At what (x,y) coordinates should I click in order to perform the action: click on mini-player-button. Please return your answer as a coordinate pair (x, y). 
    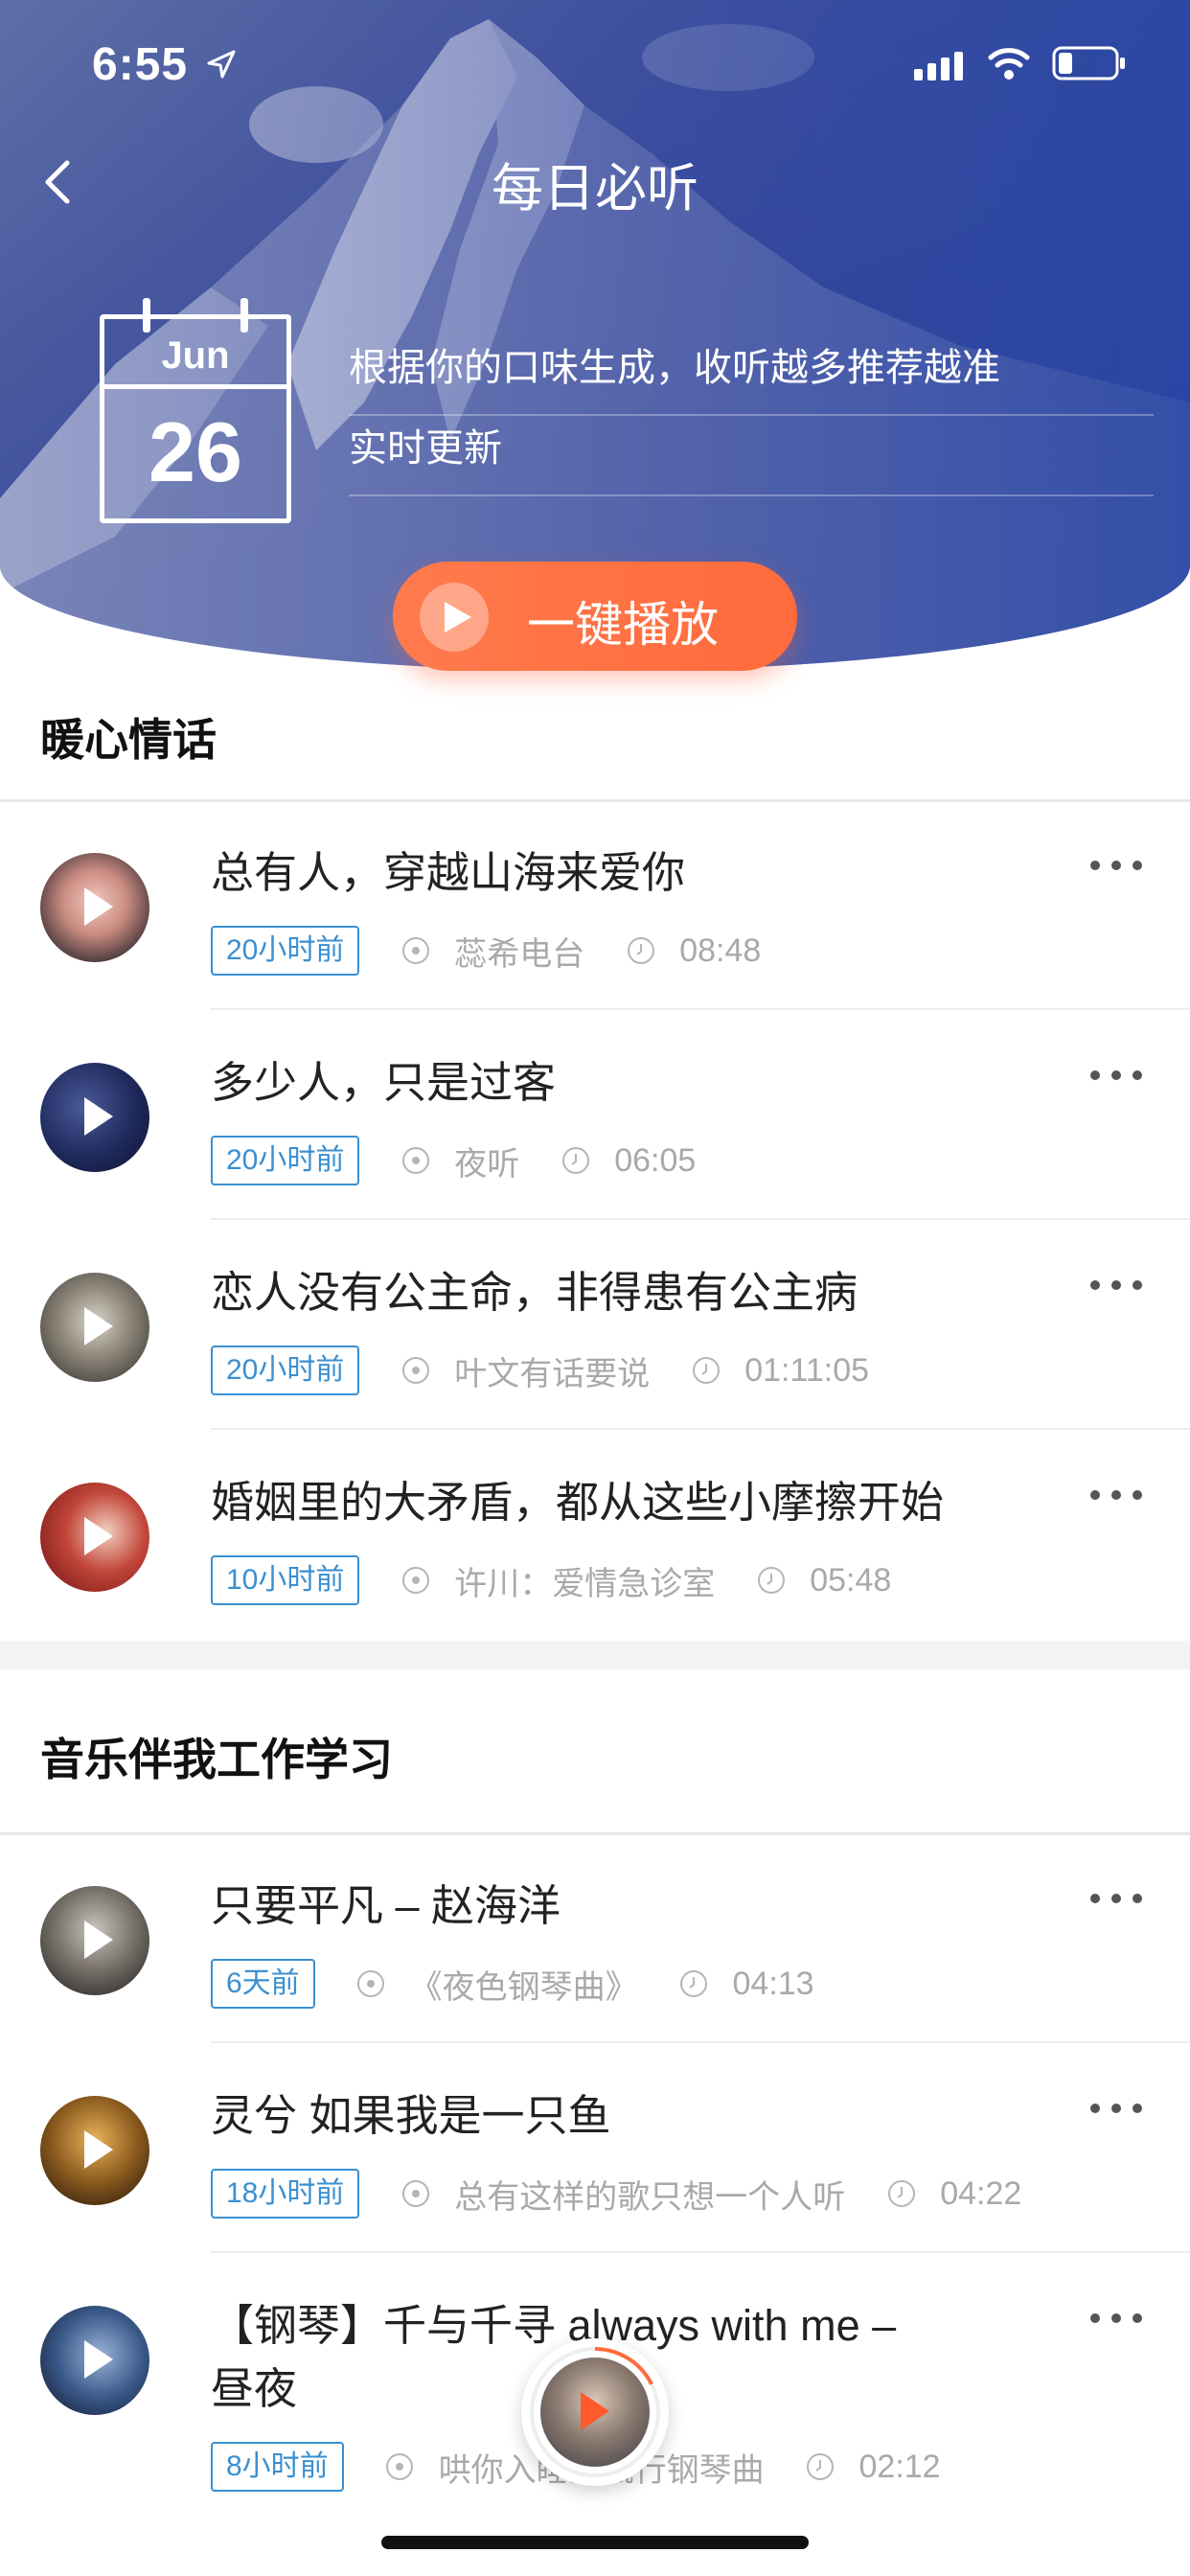
    Looking at the image, I should click on (595, 2412).